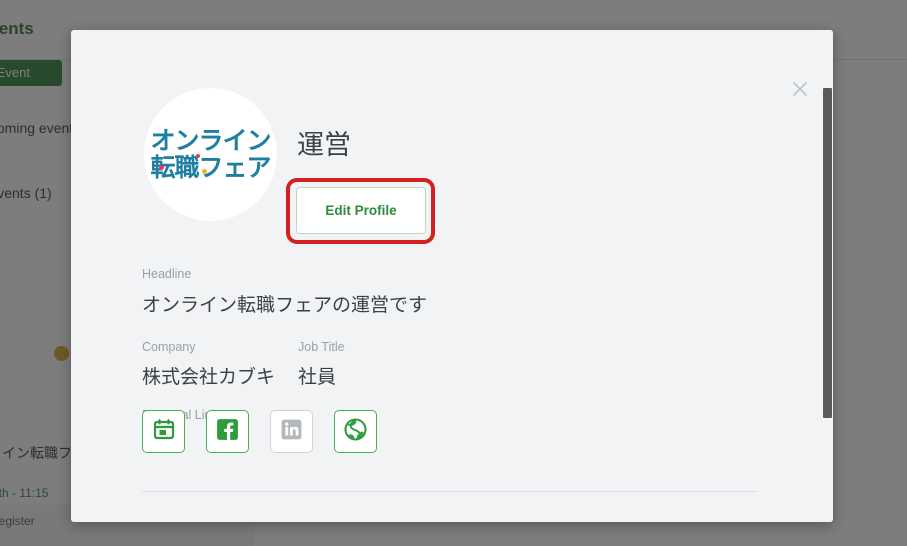 Image resolution: width=907 pixels, height=546 pixels. I want to click on modal-scrollbar-thumb, so click(827, 253).